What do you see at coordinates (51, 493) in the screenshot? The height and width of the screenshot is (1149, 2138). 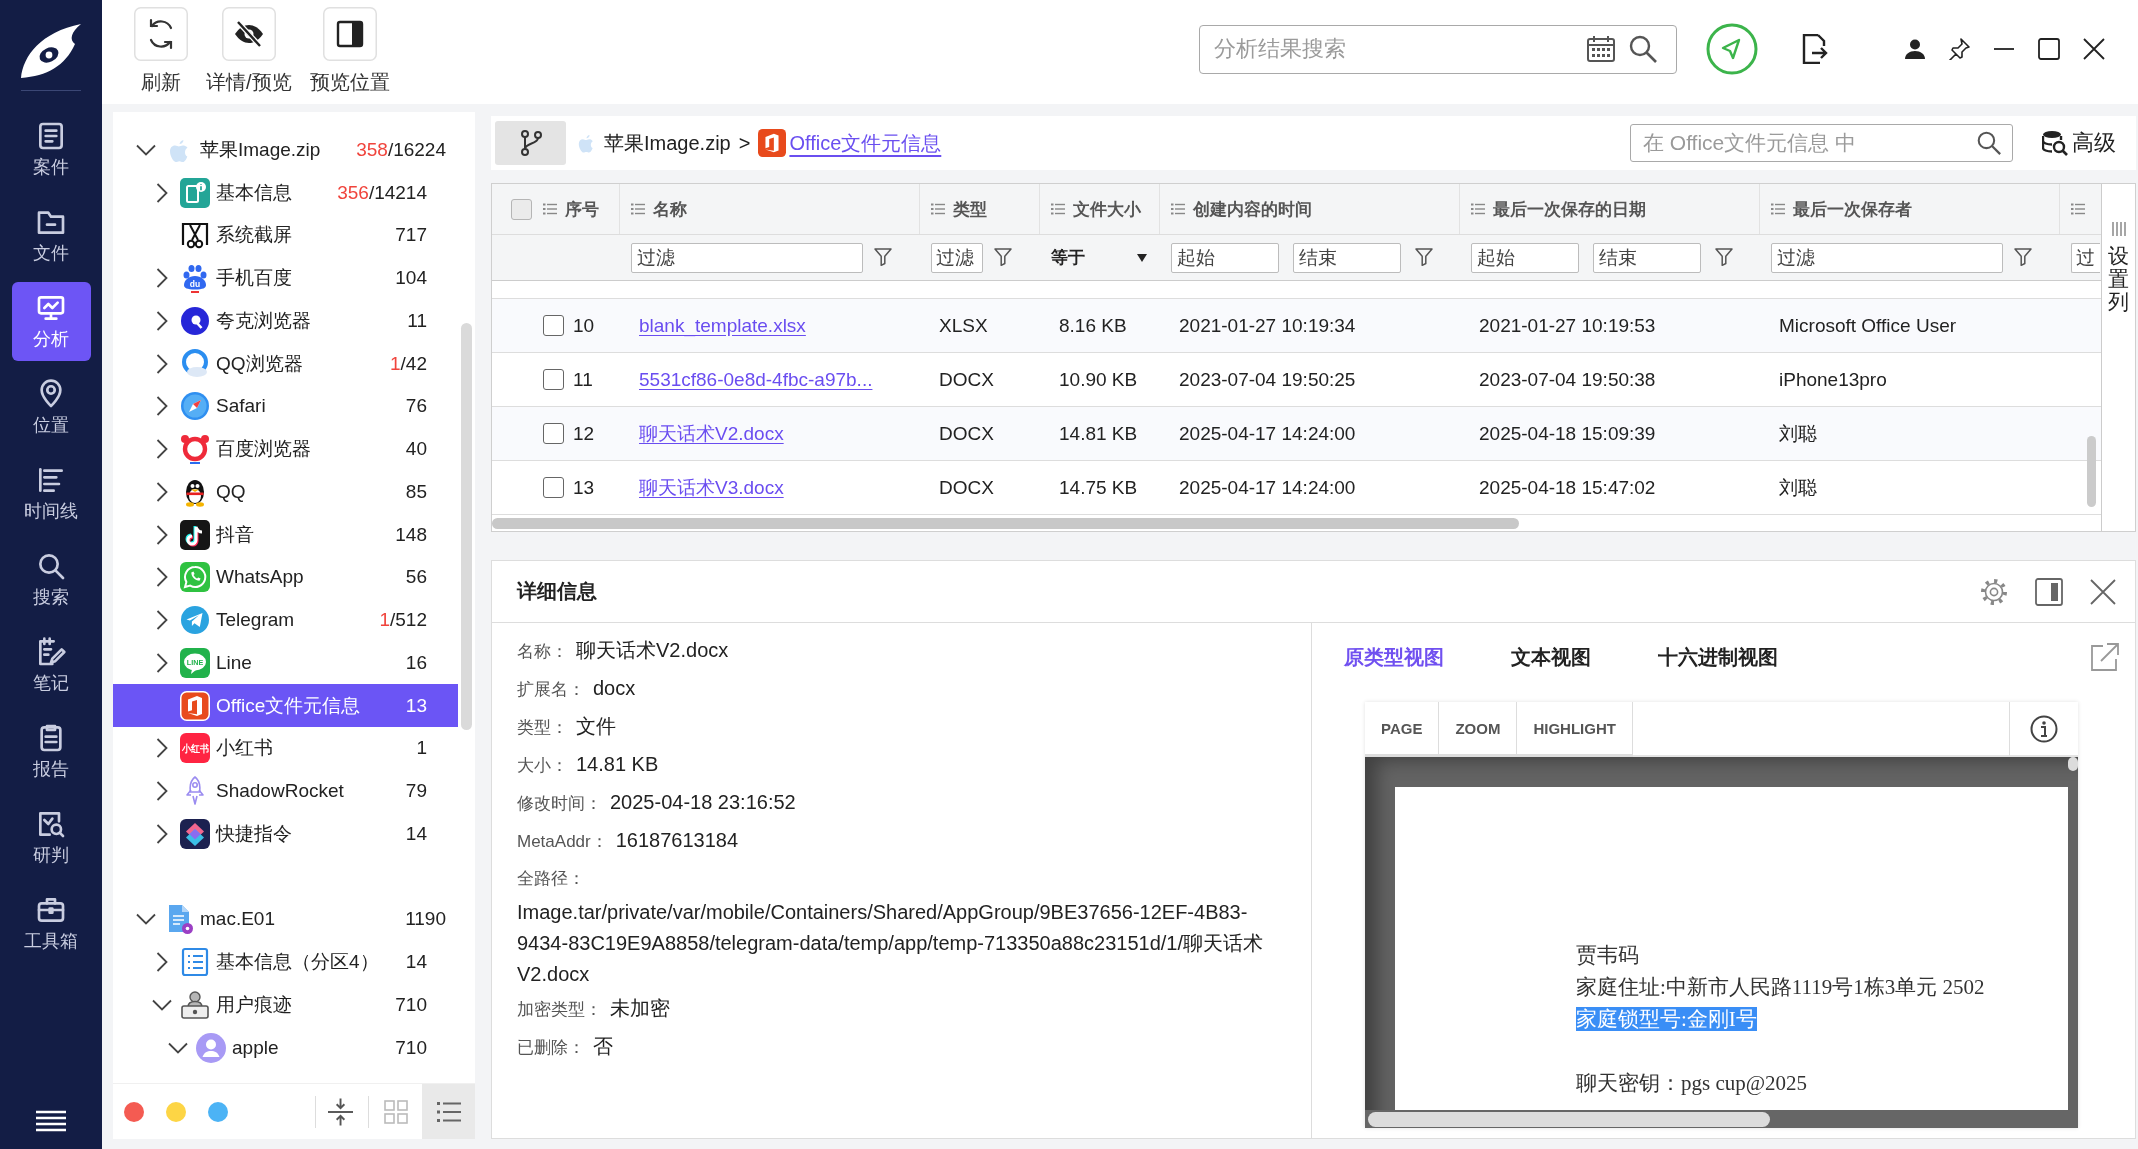 I see `nav-item: 时间线` at bounding box center [51, 493].